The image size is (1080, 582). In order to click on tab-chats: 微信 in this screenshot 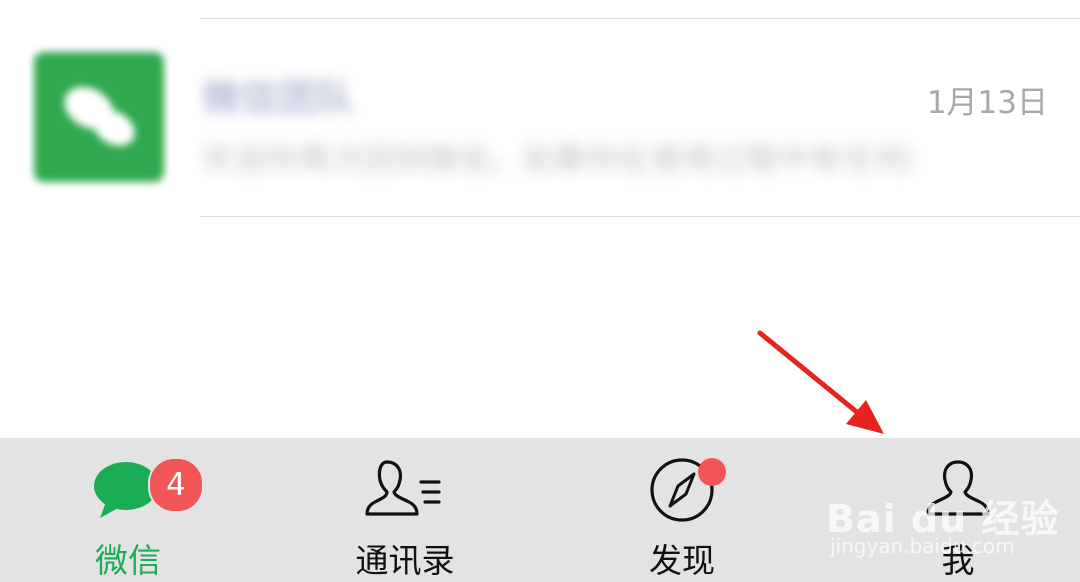, I will do `click(128, 510)`.